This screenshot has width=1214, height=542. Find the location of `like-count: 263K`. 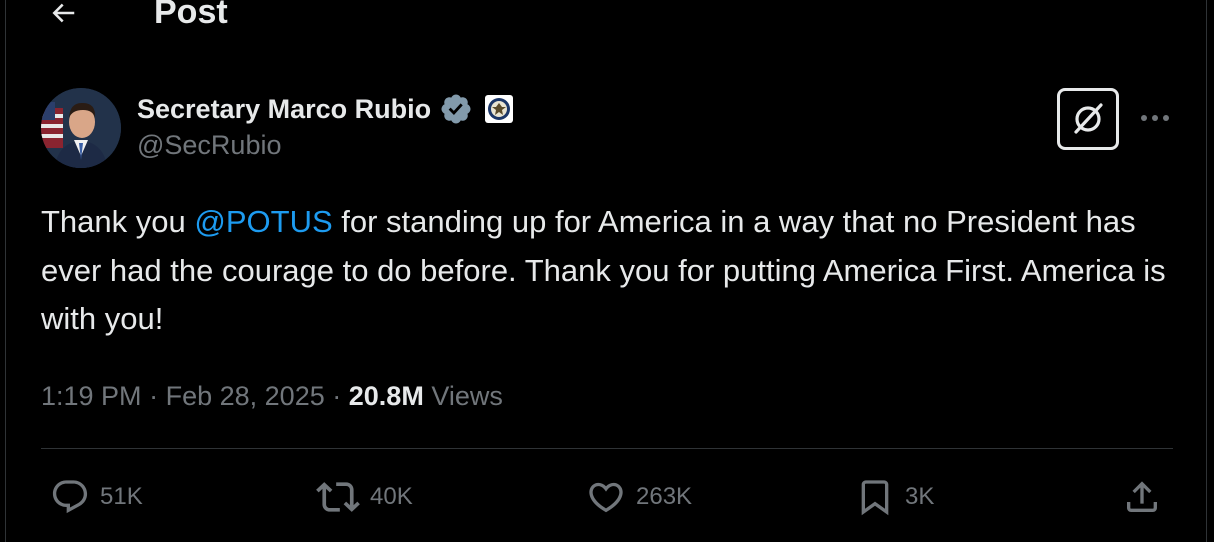

like-count: 263K is located at coordinates (664, 496).